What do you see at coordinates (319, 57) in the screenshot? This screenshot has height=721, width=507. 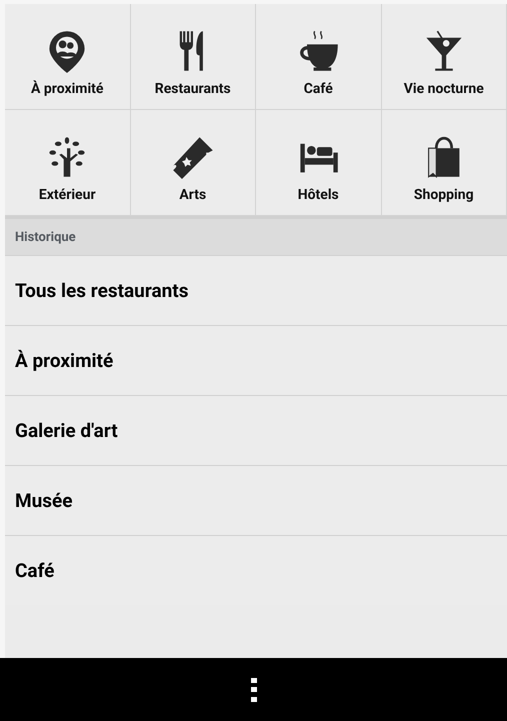 I see `category-tile: Café` at bounding box center [319, 57].